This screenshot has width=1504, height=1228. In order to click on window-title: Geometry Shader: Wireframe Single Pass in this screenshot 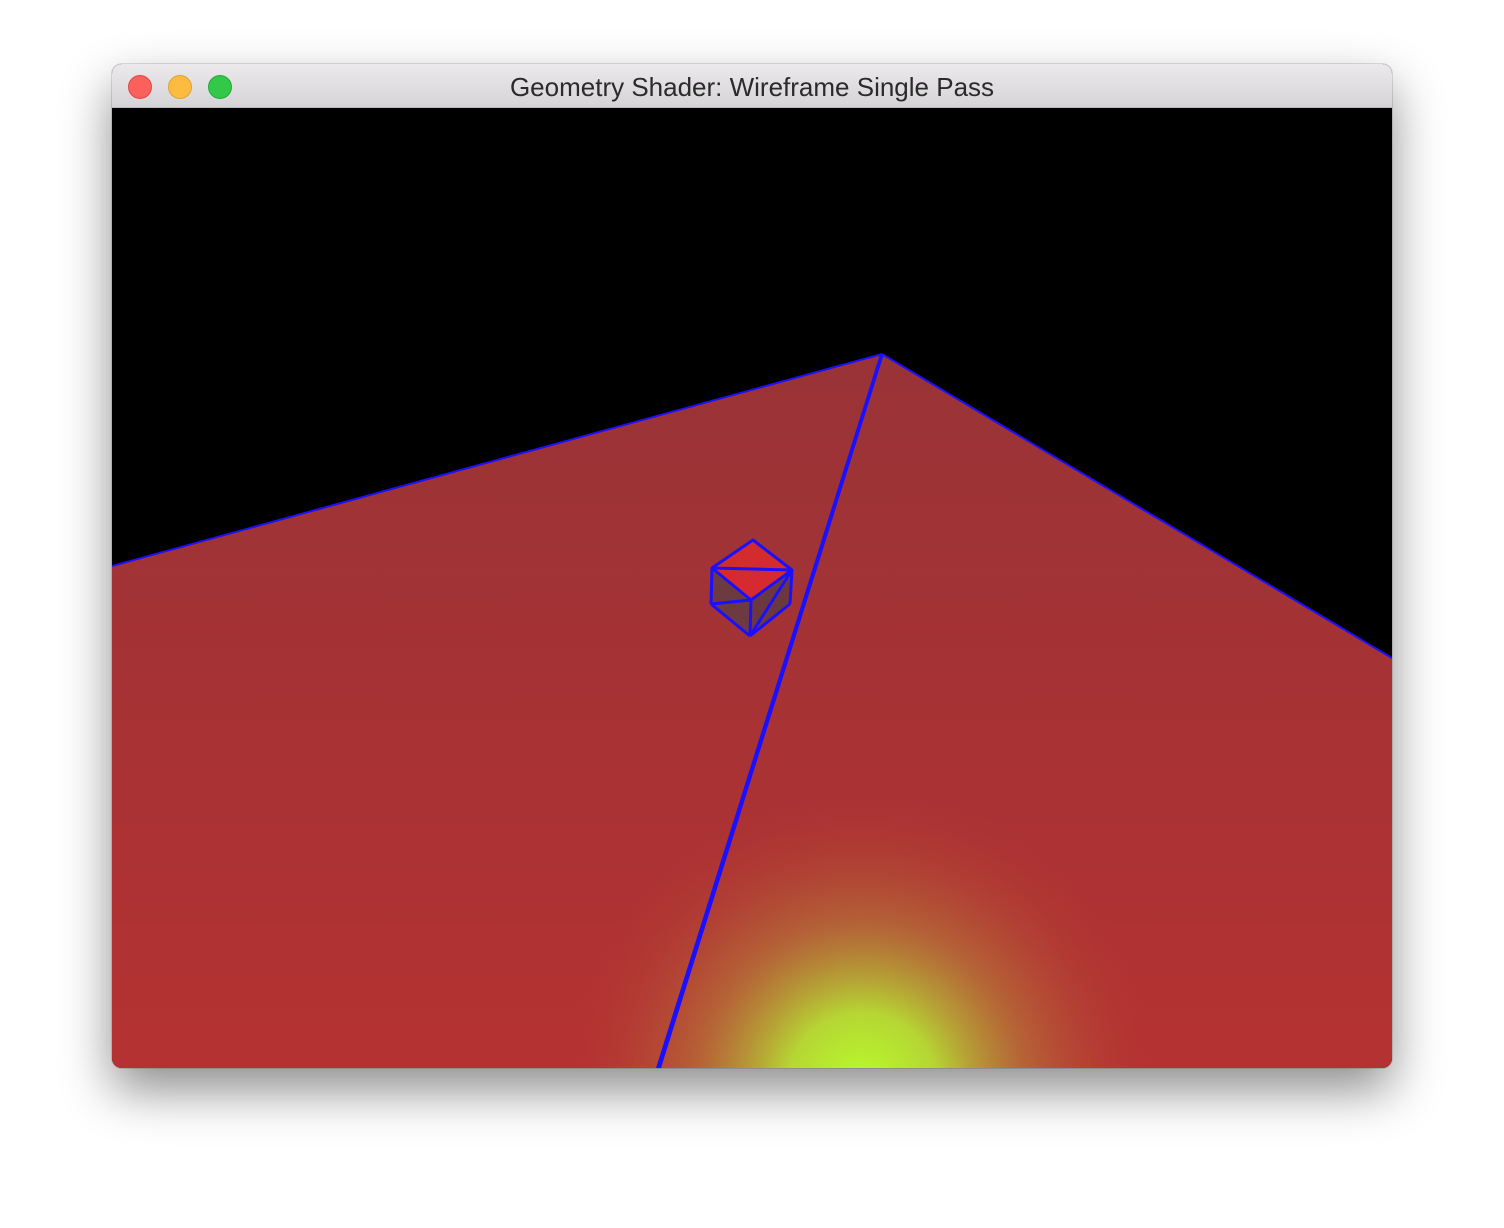, I will do `click(752, 87)`.